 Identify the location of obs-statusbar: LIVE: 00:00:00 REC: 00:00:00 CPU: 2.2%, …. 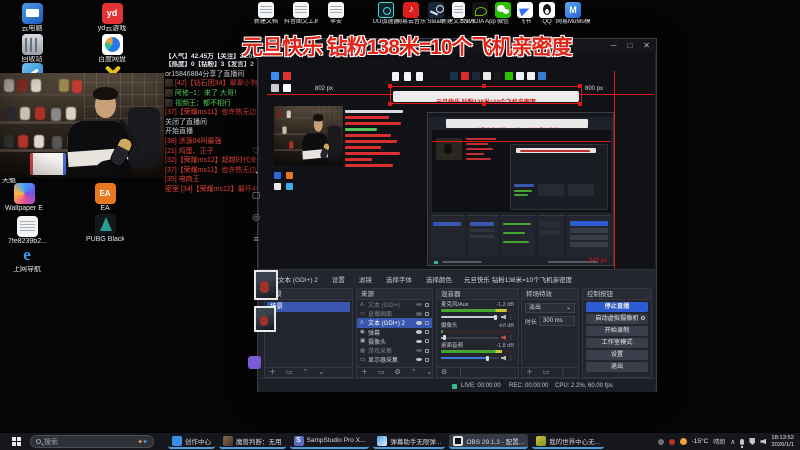
(457, 385).